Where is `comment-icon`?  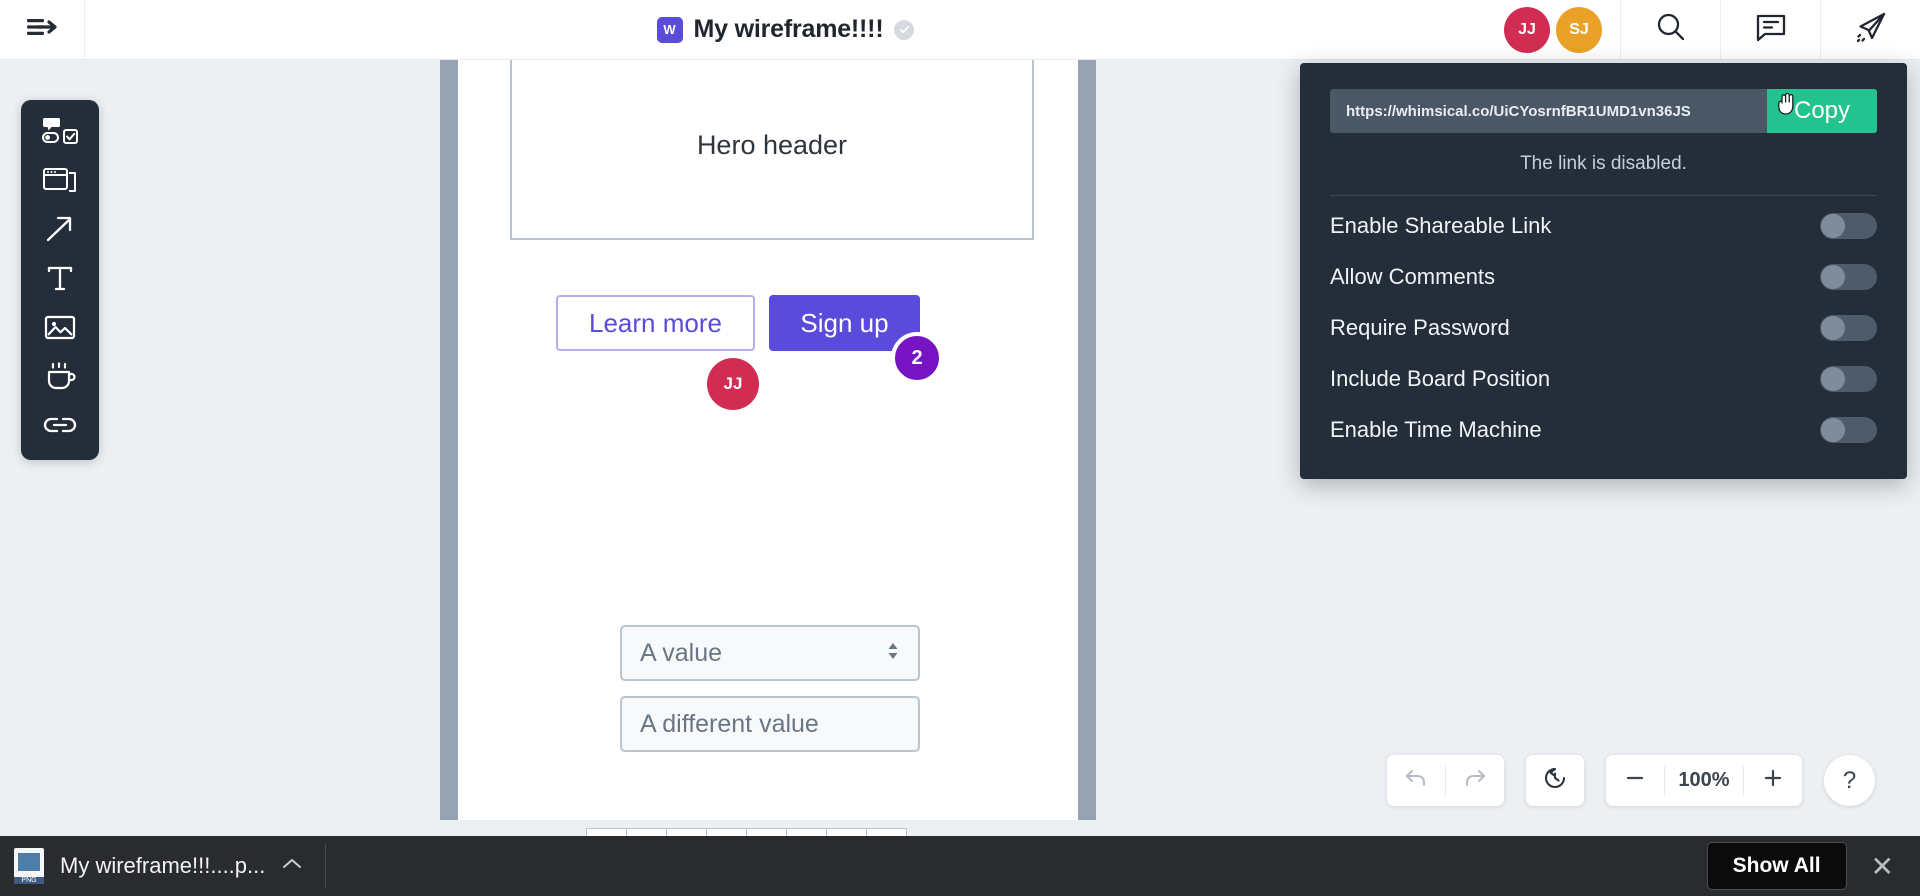 comment-icon is located at coordinates (1771, 29).